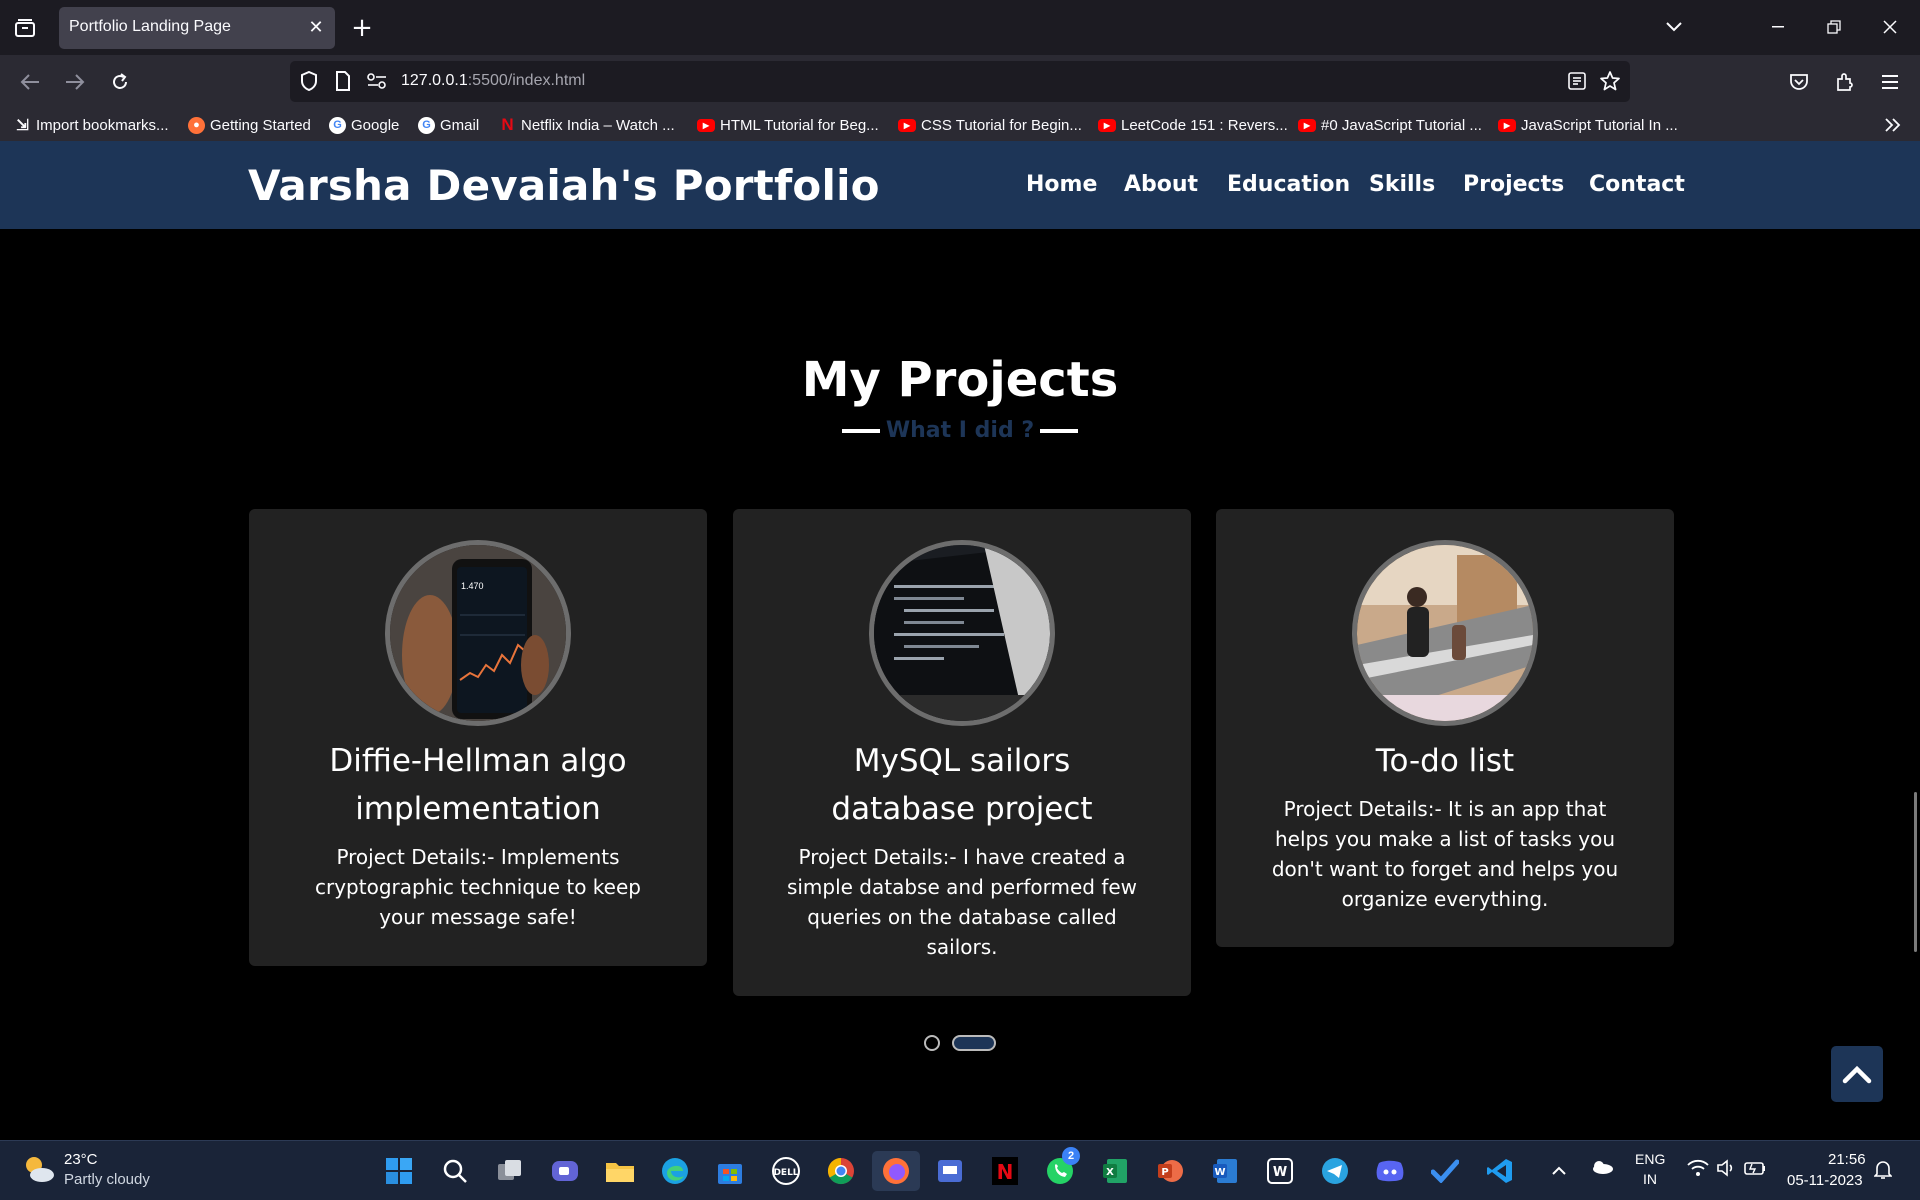 The height and width of the screenshot is (1200, 1920). Describe the element at coordinates (260, 125) in the screenshot. I see `bookmark-label: Getting Started` at that location.